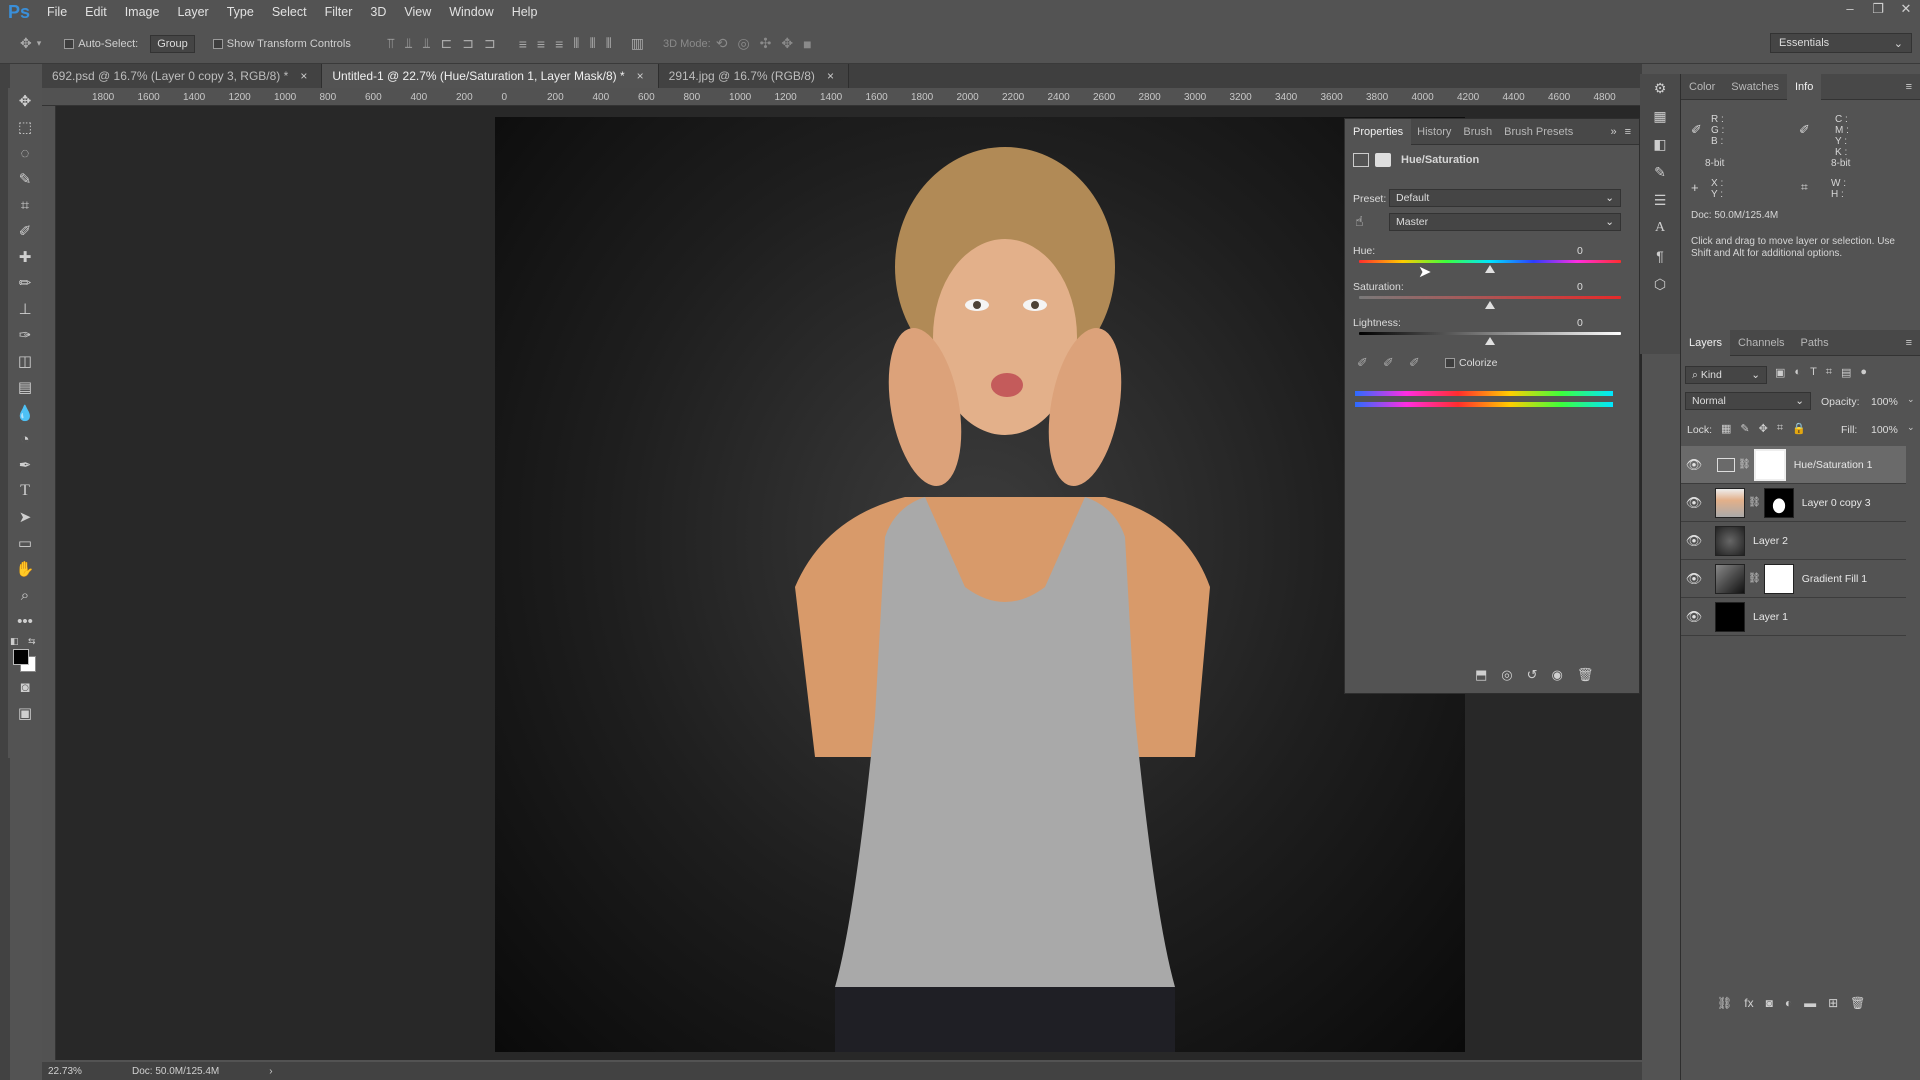 Image resolution: width=1920 pixels, height=1080 pixels. What do you see at coordinates (25, 569) in the screenshot?
I see `hand-tool-icon: ✋` at bounding box center [25, 569].